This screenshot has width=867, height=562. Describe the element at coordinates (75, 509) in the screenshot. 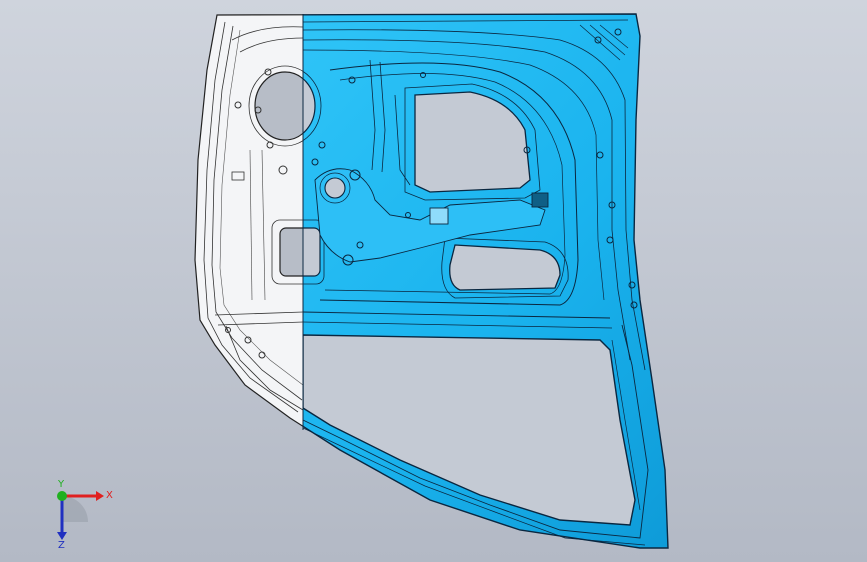

I see `triad-plane-icon` at that location.